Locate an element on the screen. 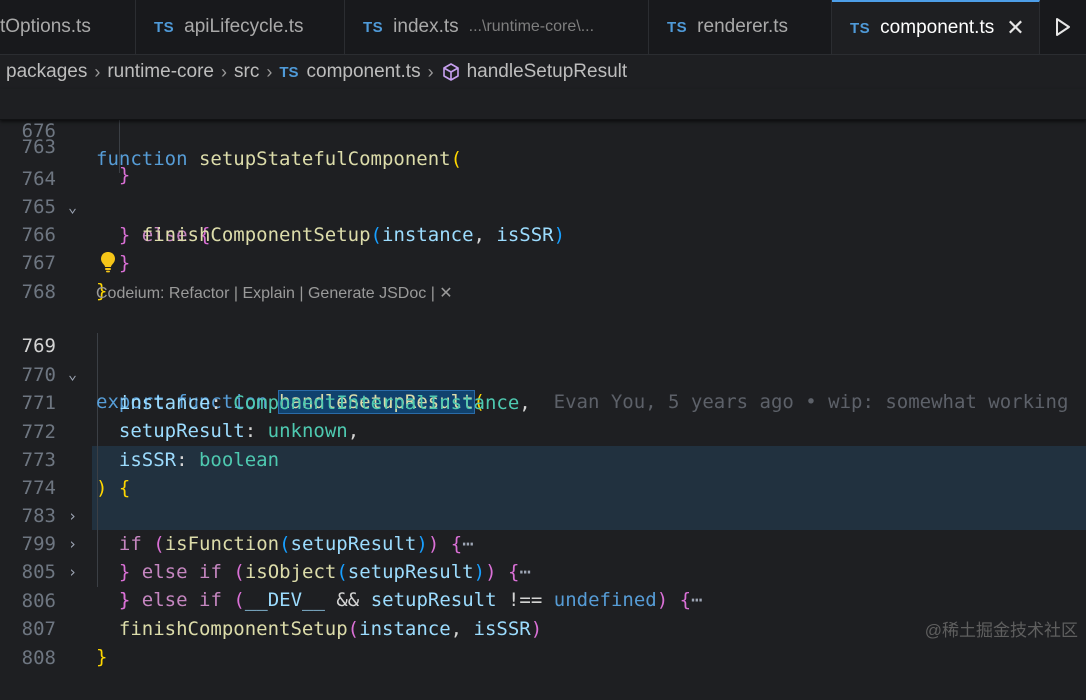  breadcrumb-item-src: src is located at coordinates (246, 72).